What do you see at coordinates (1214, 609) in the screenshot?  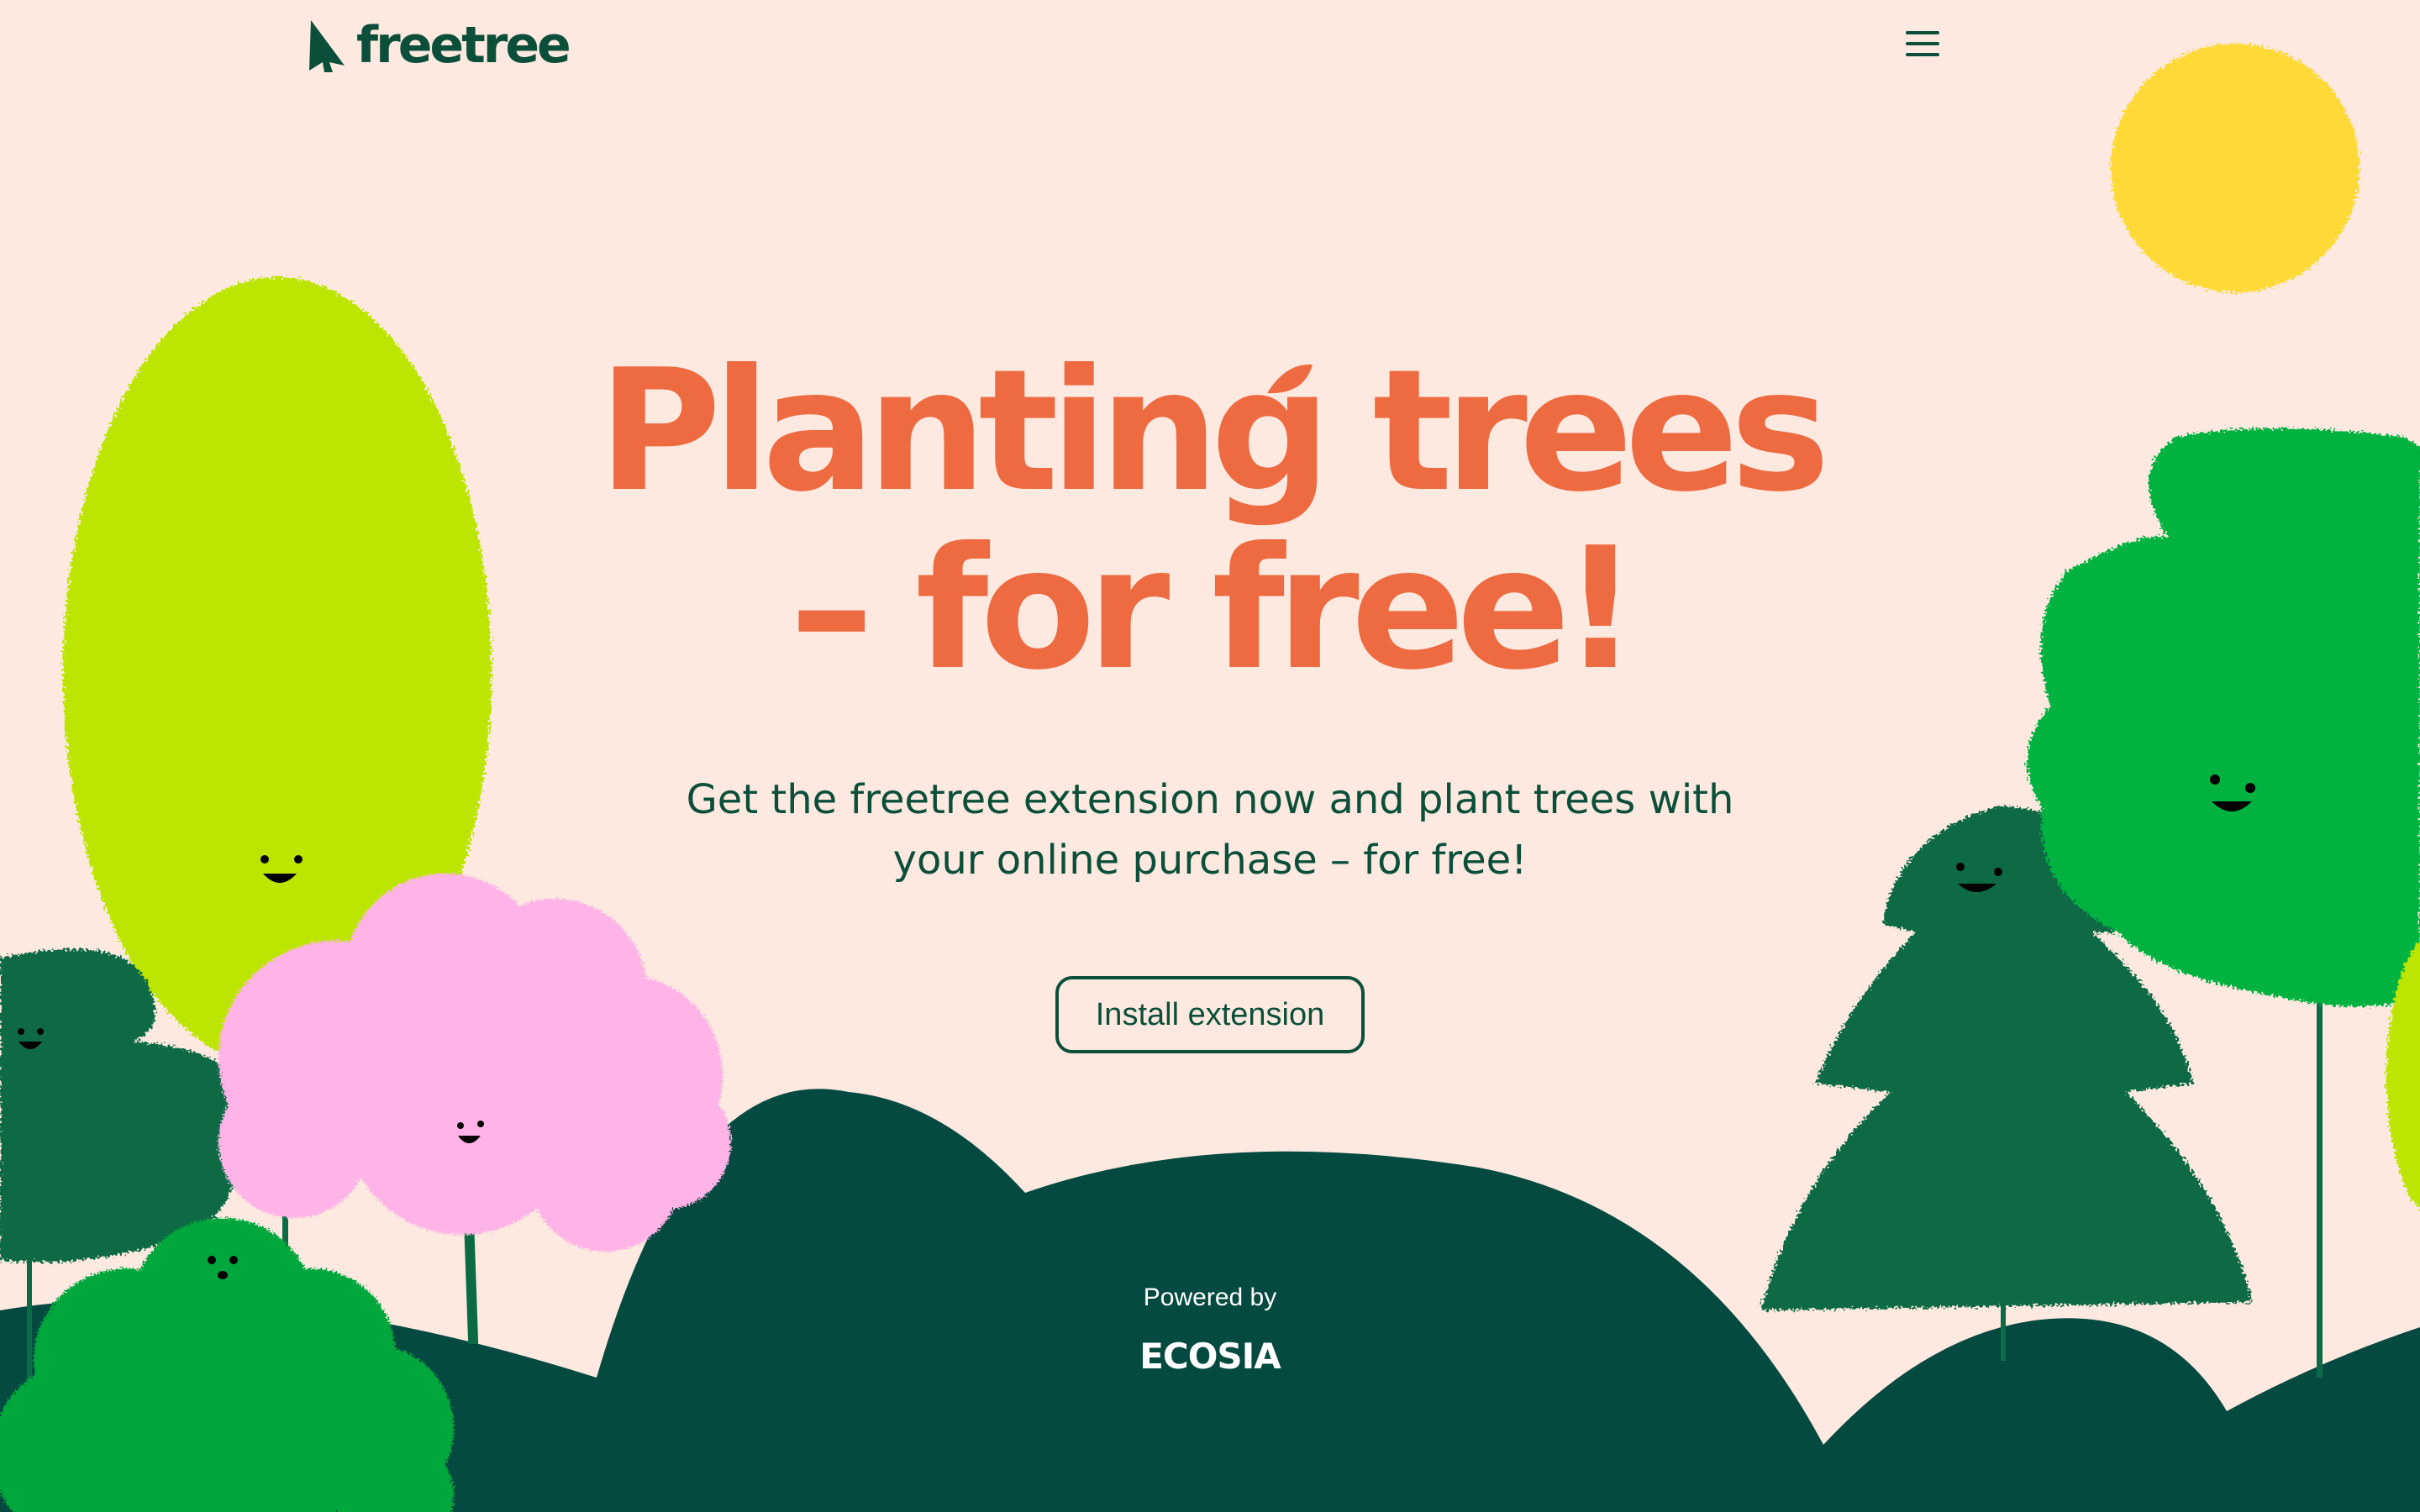 I see `hero-title-line-2: – for free!` at bounding box center [1214, 609].